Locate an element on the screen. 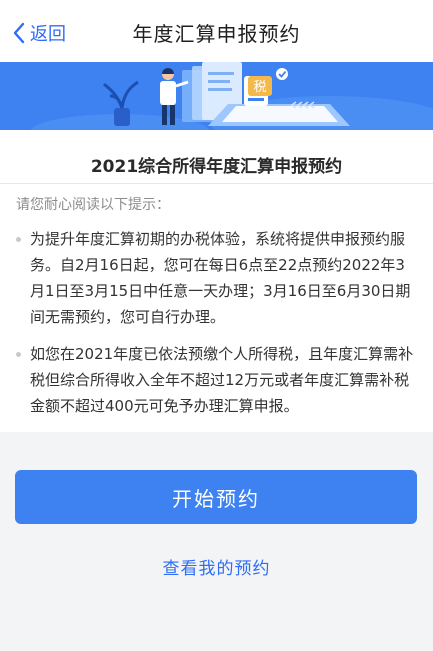  svg-text: 税 is located at coordinates (259, 87).